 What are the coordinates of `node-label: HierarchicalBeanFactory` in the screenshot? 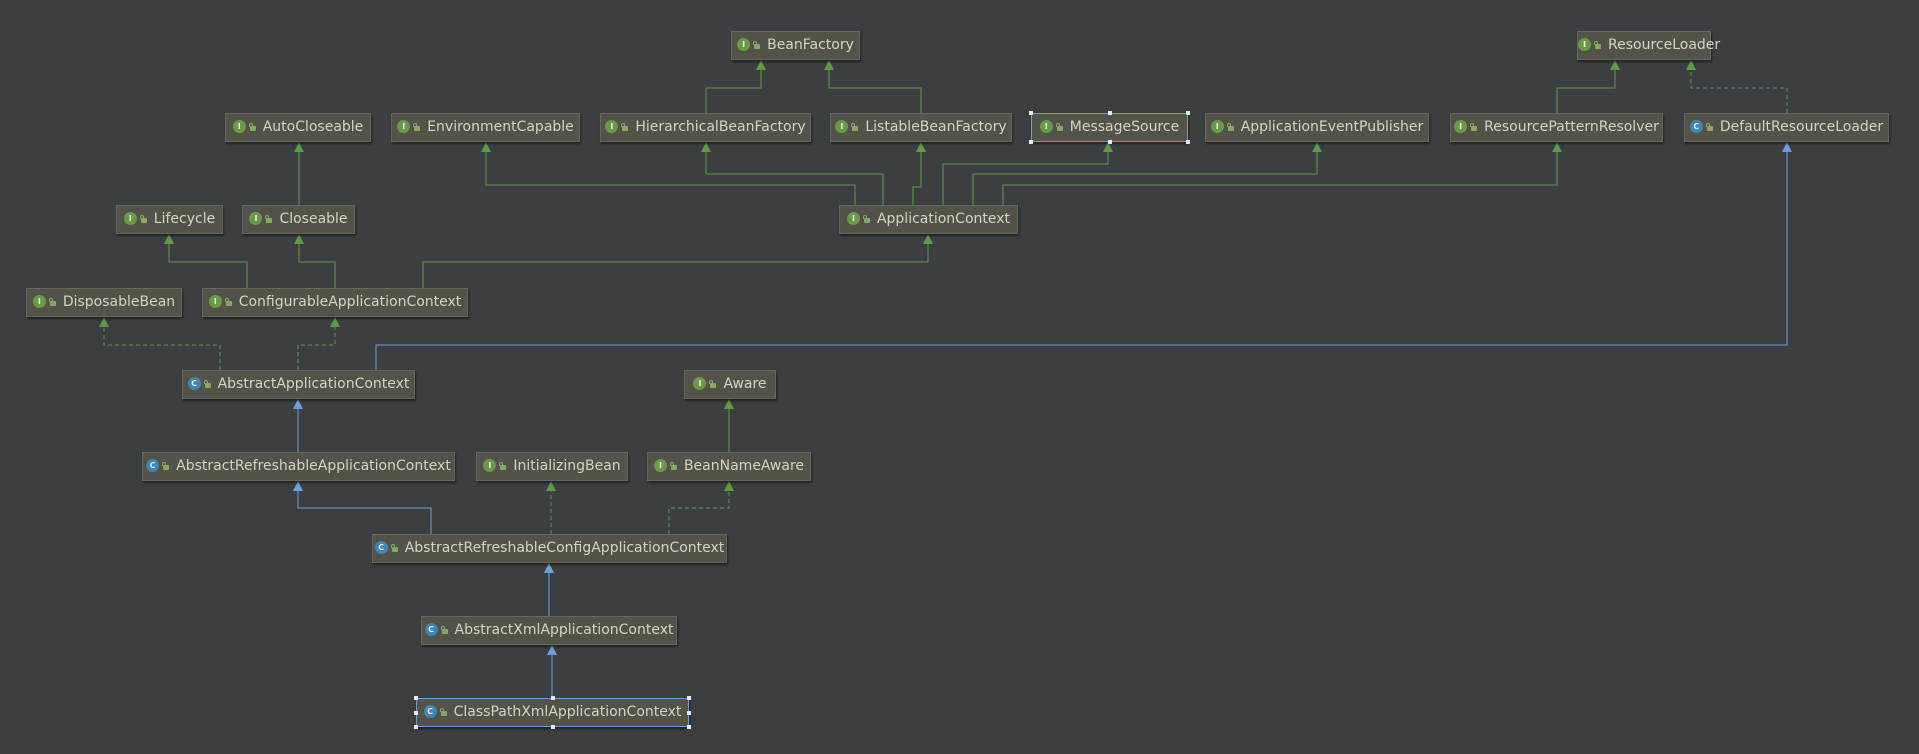 It's located at (720, 127).